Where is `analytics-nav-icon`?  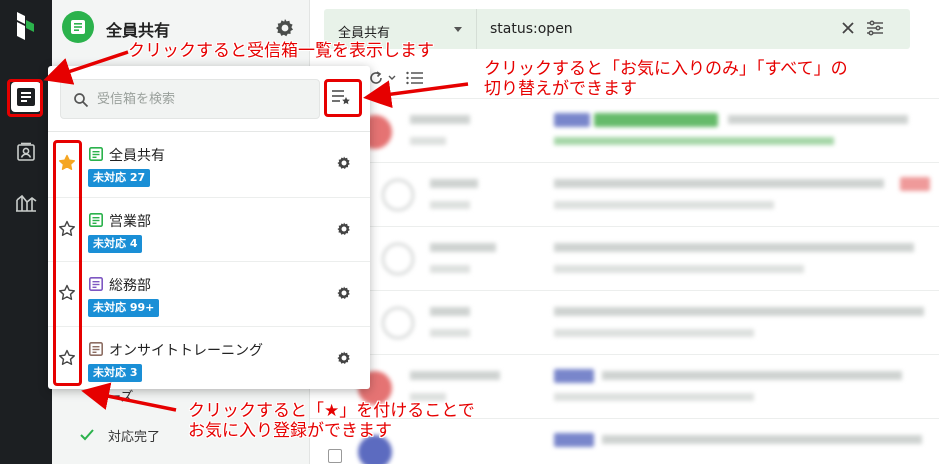
analytics-nav-icon is located at coordinates (26, 202).